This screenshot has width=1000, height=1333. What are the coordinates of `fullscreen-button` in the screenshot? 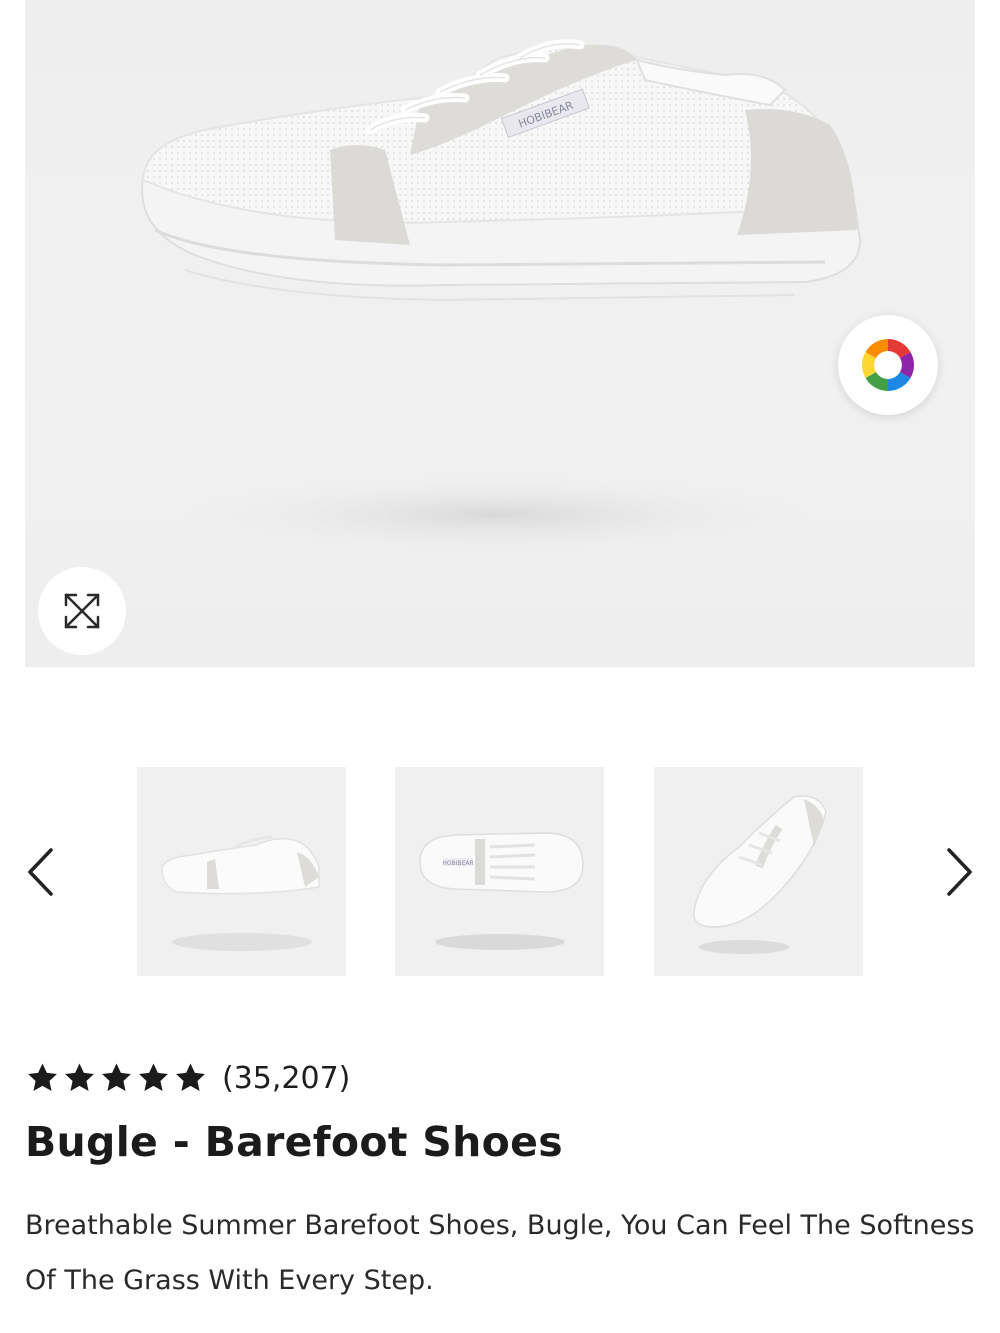 It's located at (82, 611).